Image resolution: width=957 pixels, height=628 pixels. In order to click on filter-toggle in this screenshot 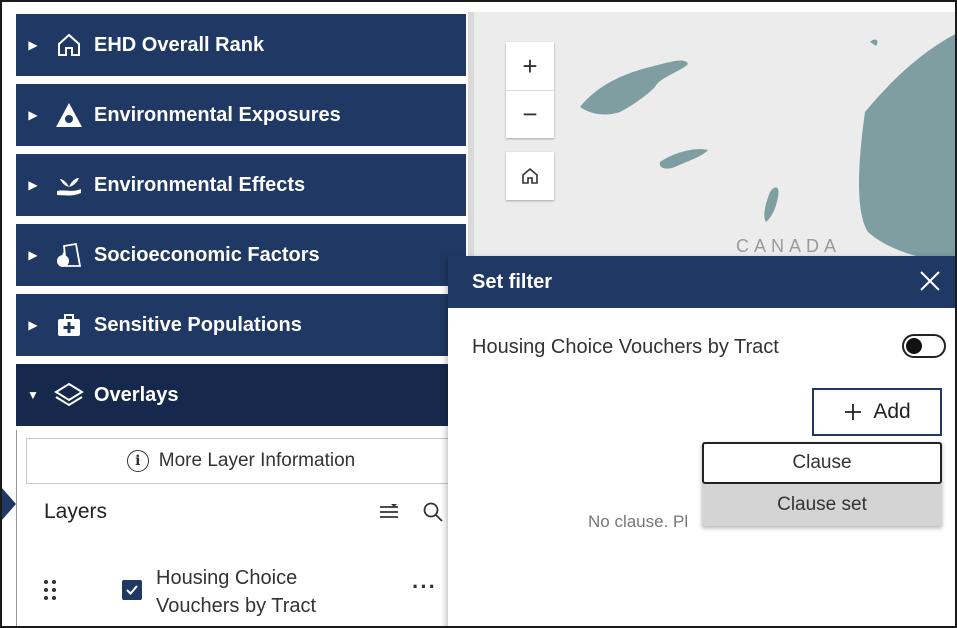, I will do `click(924, 346)`.